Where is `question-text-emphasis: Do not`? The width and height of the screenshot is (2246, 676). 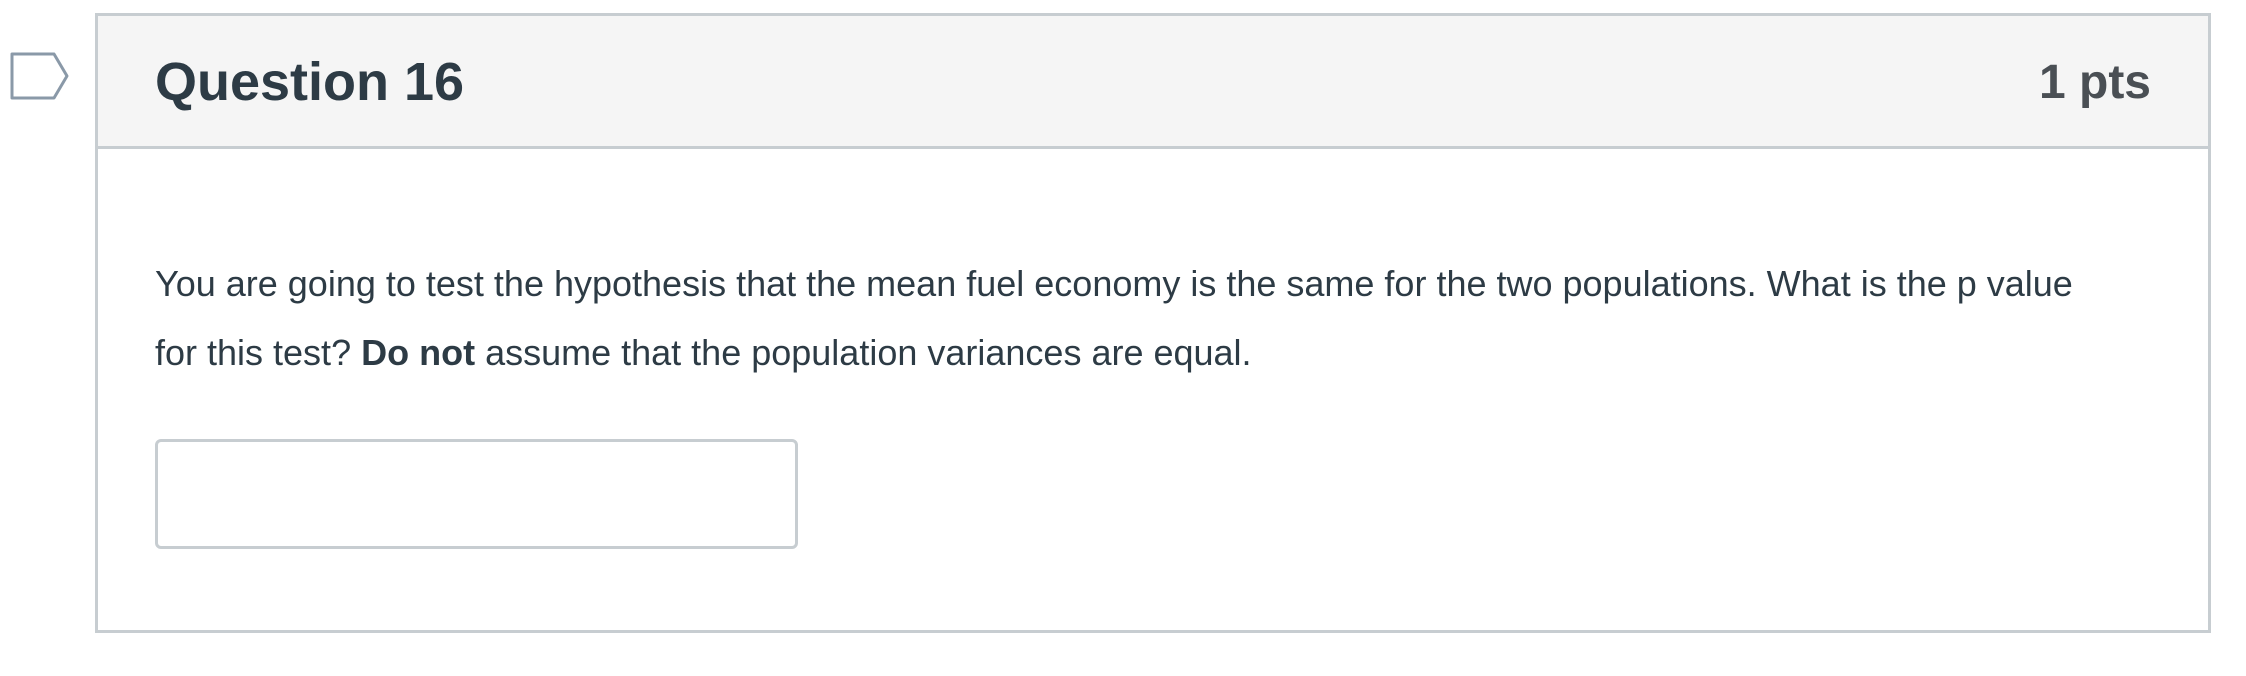 question-text-emphasis: Do not is located at coordinates (418, 352).